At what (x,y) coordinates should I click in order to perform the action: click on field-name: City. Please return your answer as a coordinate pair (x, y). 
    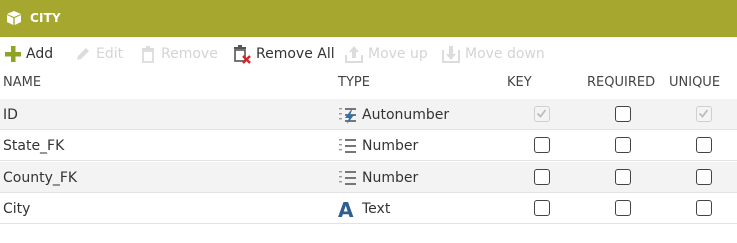
    Looking at the image, I should click on (17, 209).